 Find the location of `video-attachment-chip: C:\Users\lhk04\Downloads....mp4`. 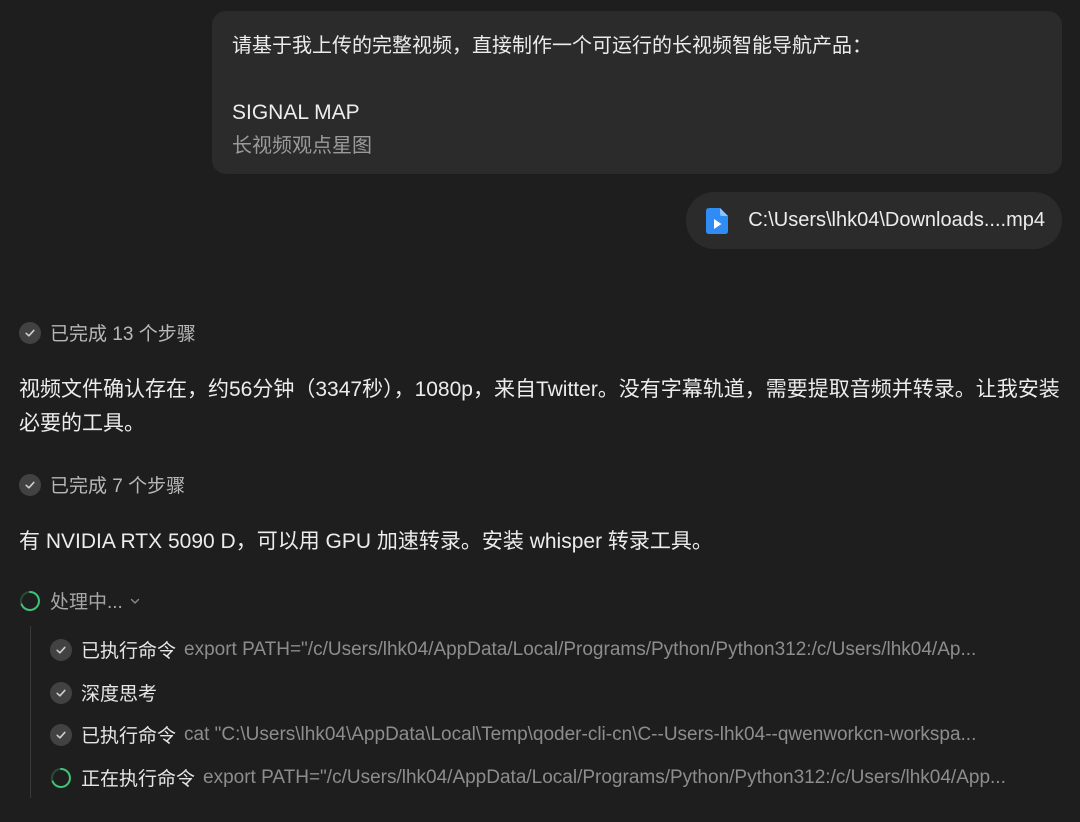

video-attachment-chip: C:\Users\lhk04\Downloads....mp4 is located at coordinates (874, 220).